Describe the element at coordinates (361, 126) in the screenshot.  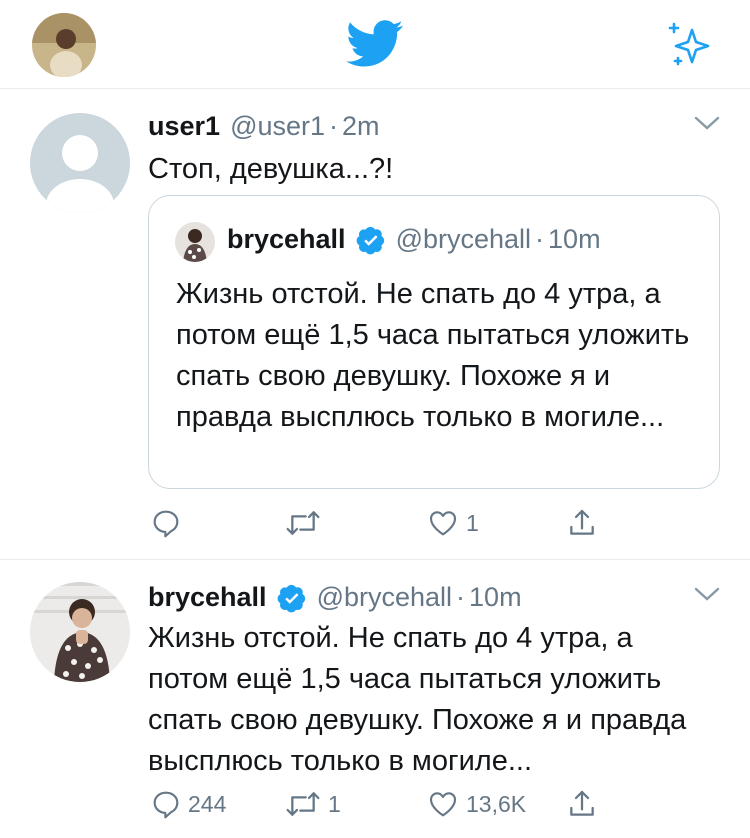
I see `timestamp: 2m` at that location.